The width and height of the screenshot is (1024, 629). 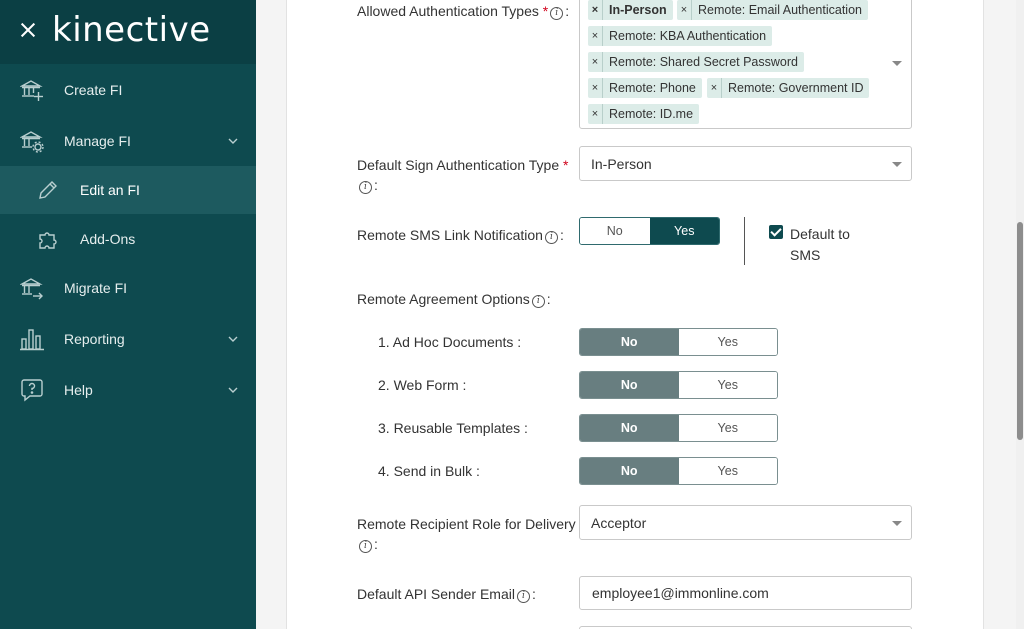 I want to click on brand-bar: kinective, so click(x=128, y=32).